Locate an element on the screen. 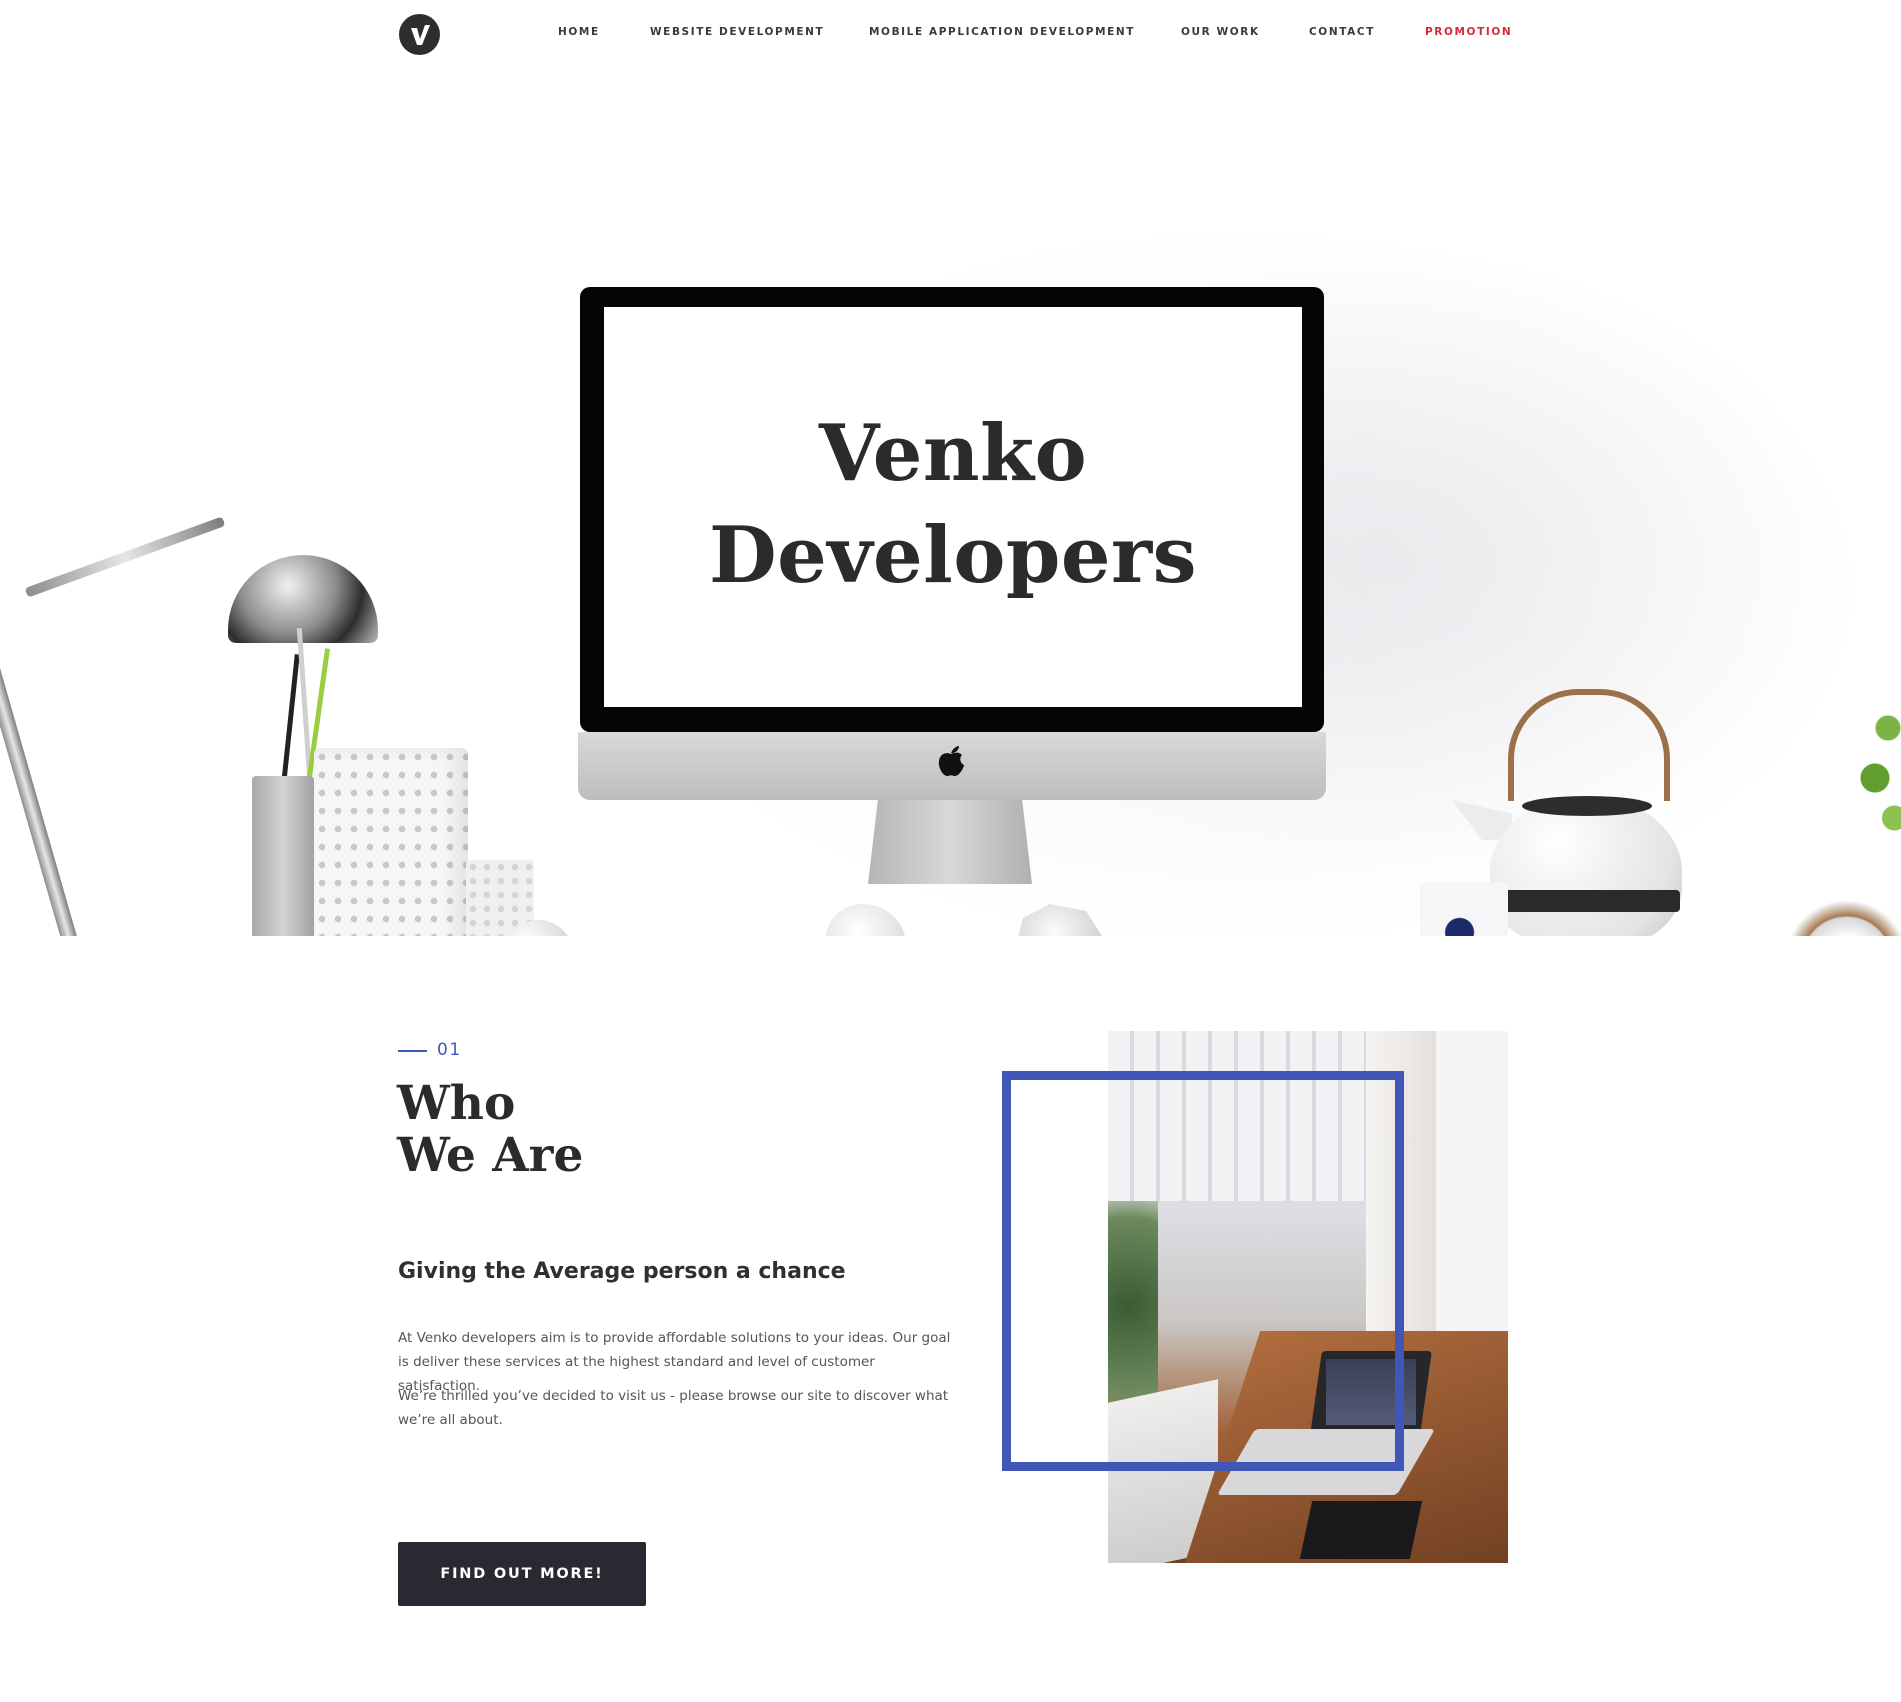 The image size is (1901, 1702). nav-item-home: HOME is located at coordinates (579, 32).